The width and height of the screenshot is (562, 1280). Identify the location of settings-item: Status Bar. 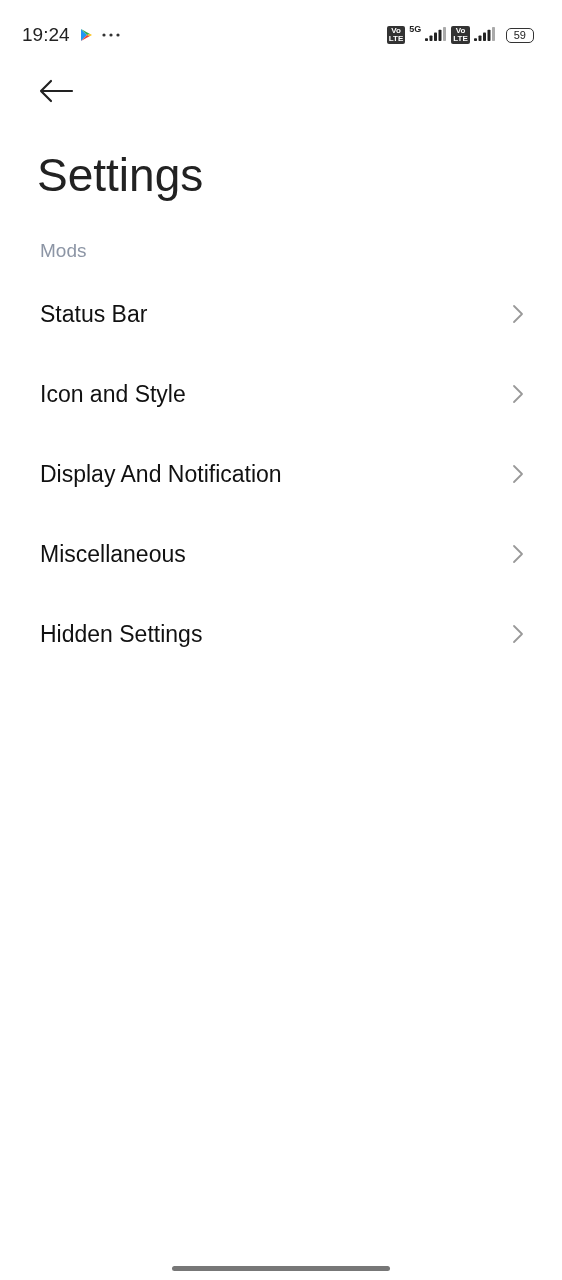
(281, 314).